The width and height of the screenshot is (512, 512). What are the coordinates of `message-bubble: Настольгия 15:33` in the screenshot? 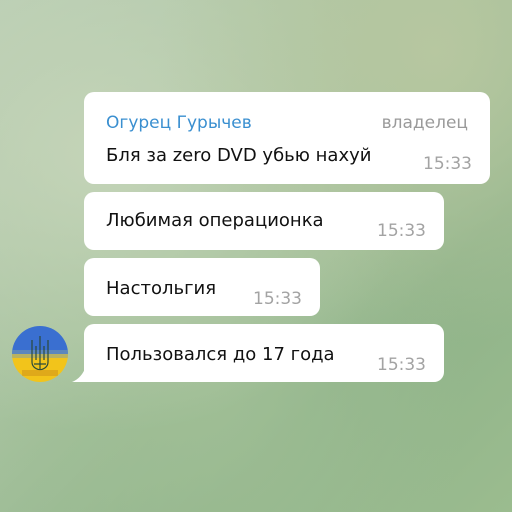 It's located at (202, 287).